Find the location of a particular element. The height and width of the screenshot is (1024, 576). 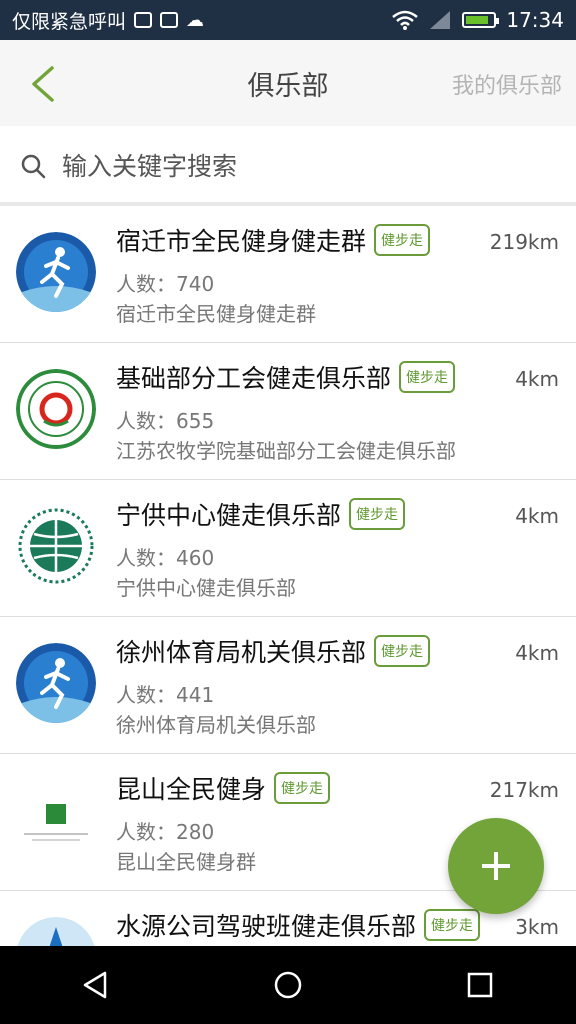

club-name: 昆山全民健身 健步走 is located at coordinates (223, 788).